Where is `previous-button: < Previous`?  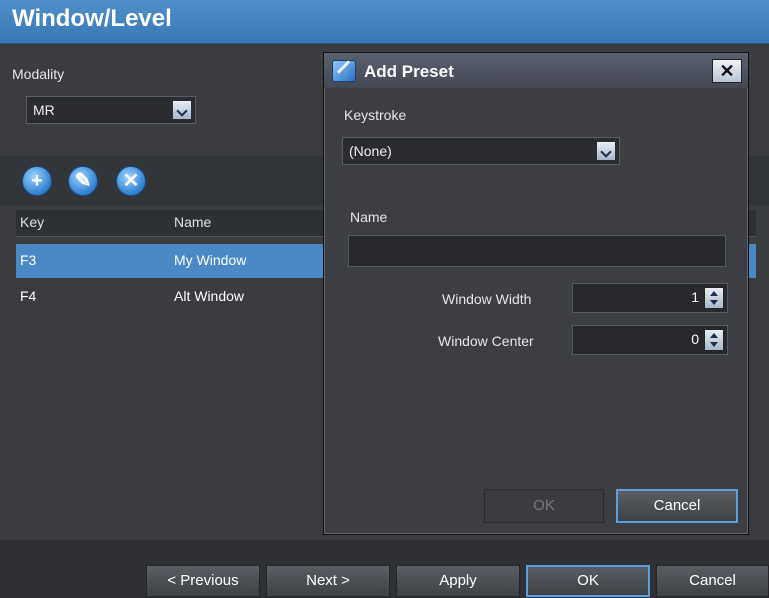
previous-button: < Previous is located at coordinates (203, 581).